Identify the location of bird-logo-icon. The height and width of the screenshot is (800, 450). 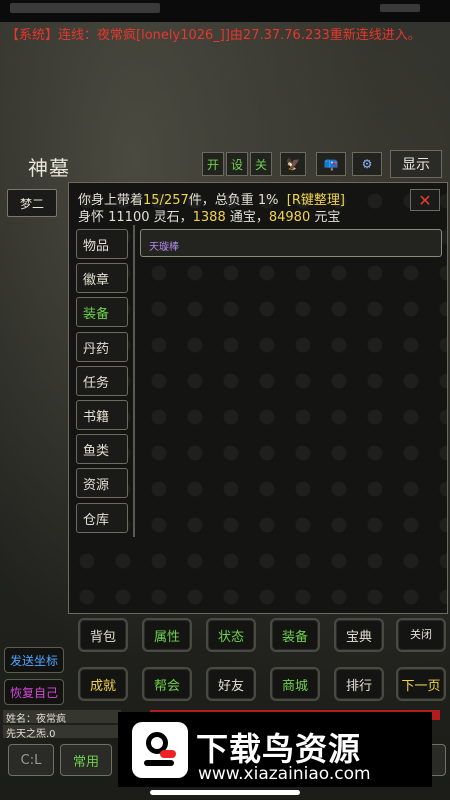
(160, 750).